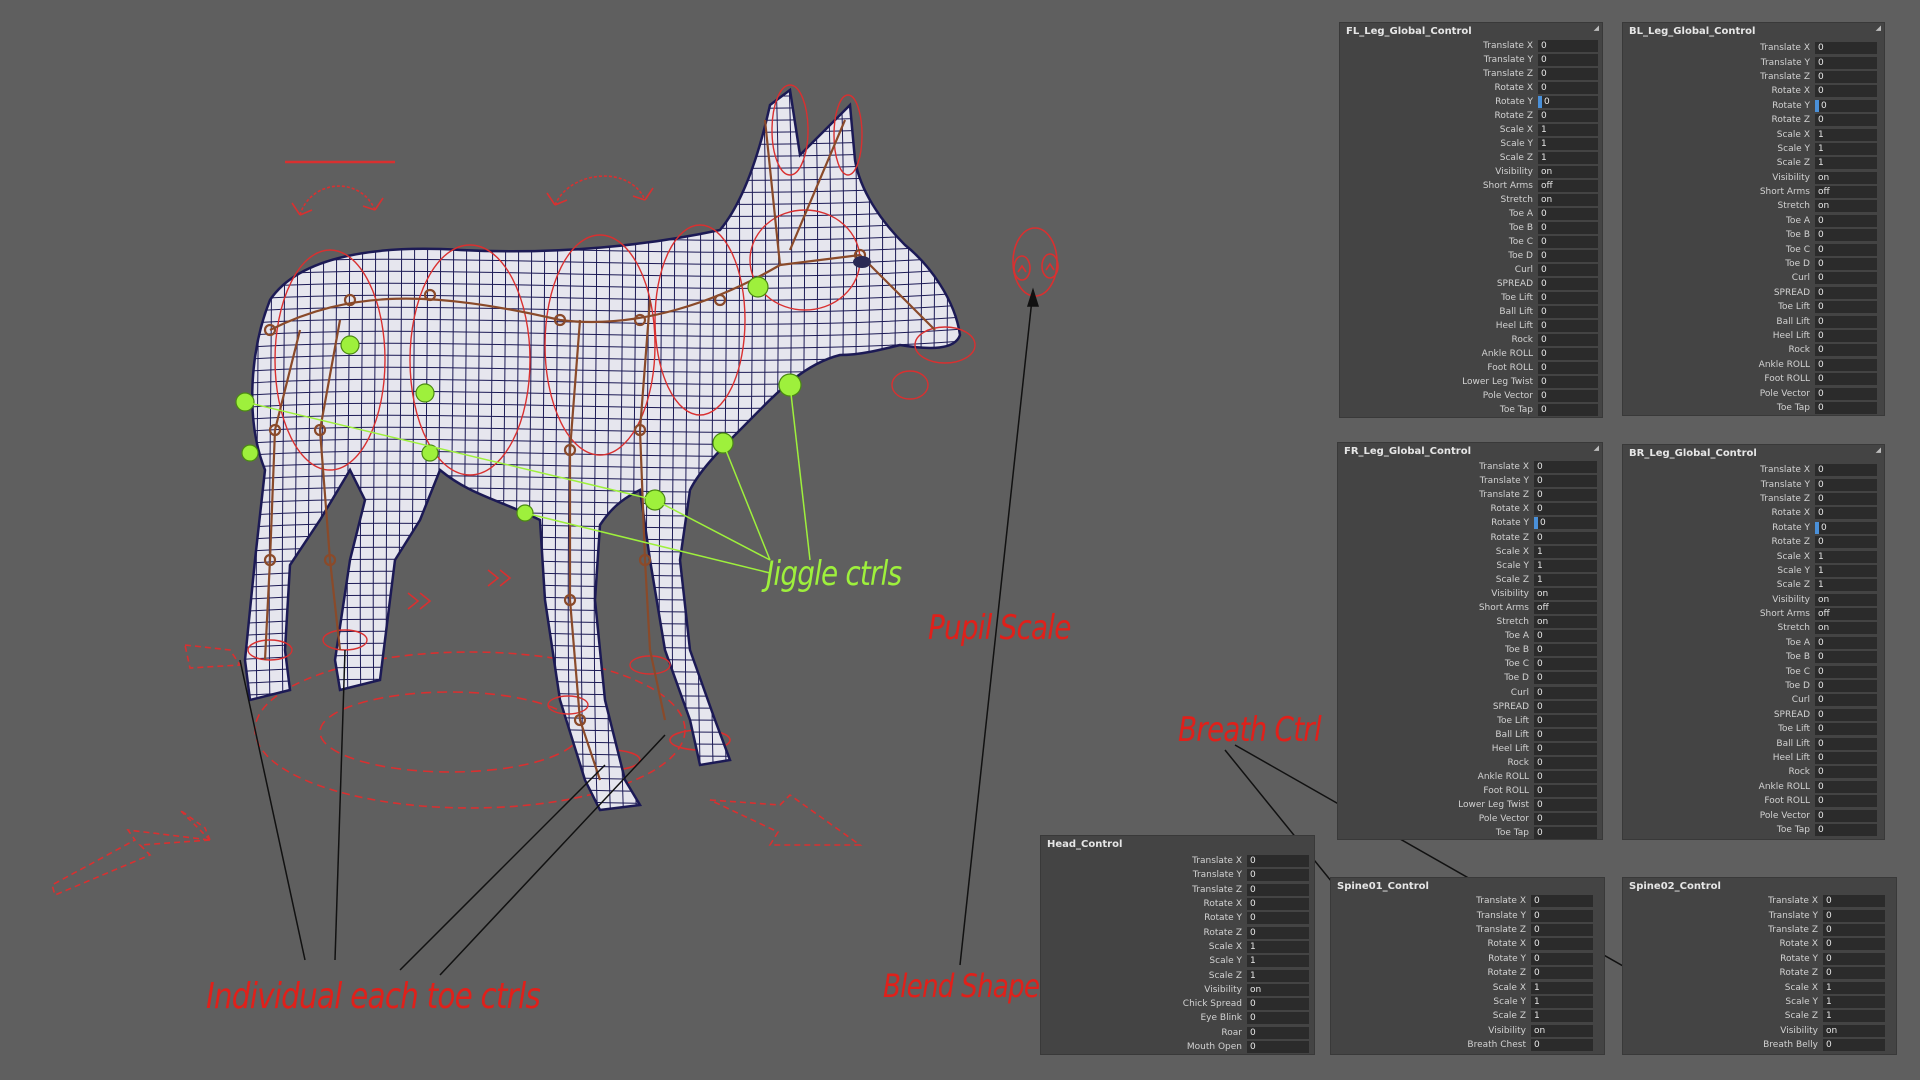  Describe the element at coordinates (1439, 200) in the screenshot. I see `channel-label: Stretch` at that location.